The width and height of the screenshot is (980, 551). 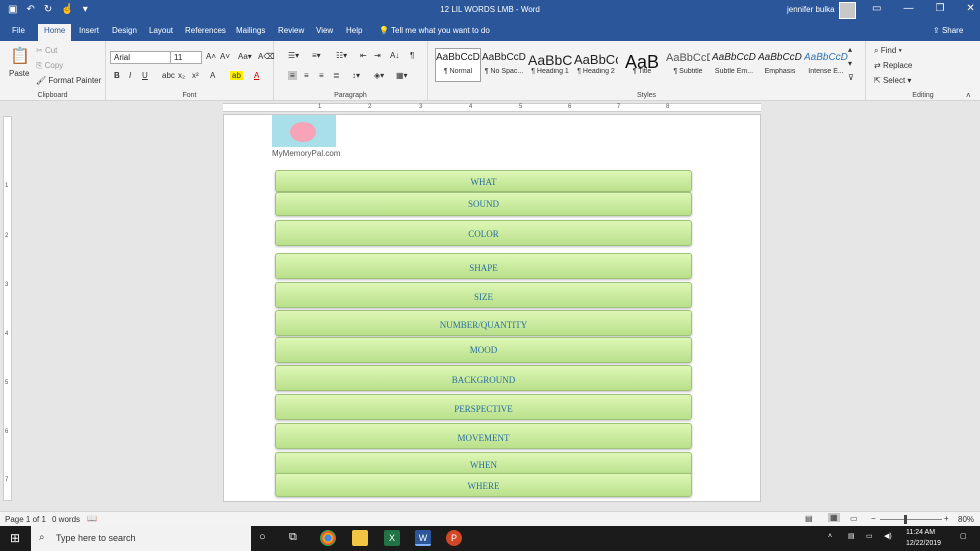 What do you see at coordinates (908, 8) in the screenshot?
I see `minimize-icon: —` at bounding box center [908, 8].